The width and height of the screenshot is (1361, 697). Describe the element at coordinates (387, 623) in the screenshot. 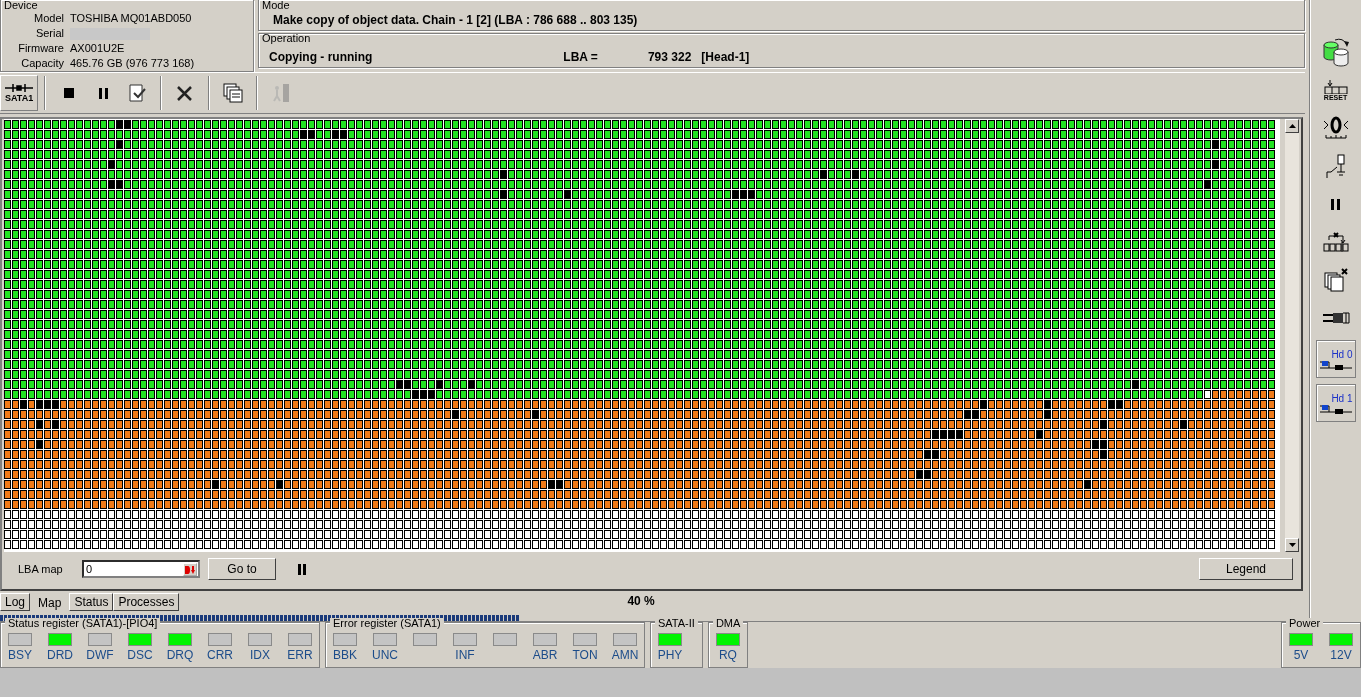

I see `group-title: Error register (SATA1)` at that location.